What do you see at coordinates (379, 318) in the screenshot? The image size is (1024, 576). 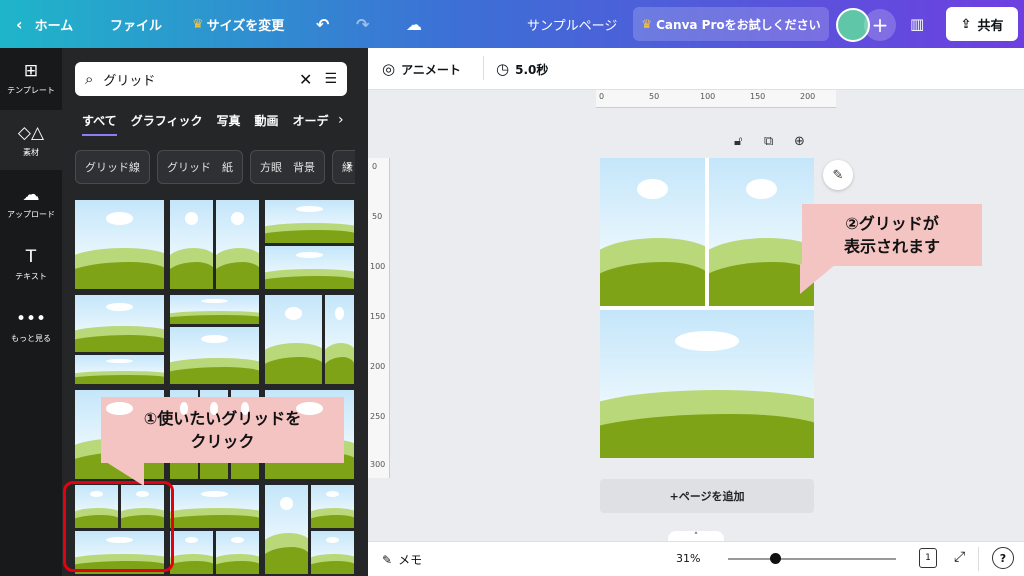 I see `ruler-left: 0 50 100 150 200 250 300` at bounding box center [379, 318].